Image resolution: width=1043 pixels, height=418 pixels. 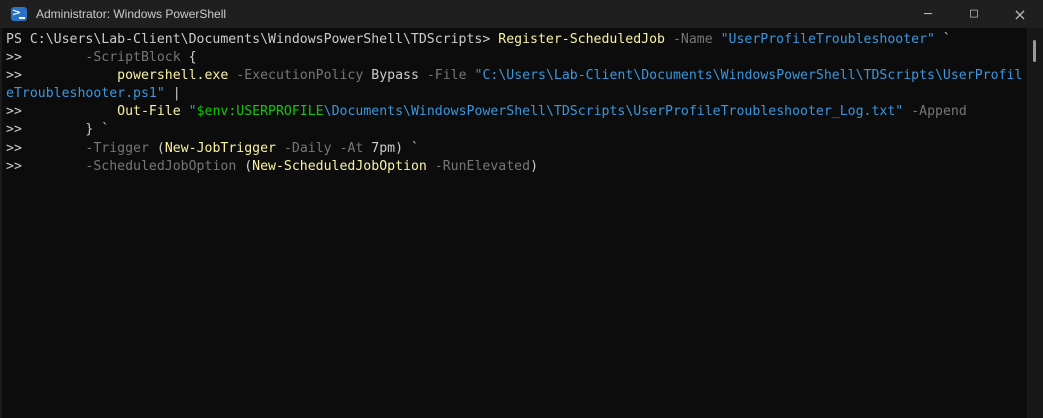 I want to click on powershell-icon: >, so click(x=19, y=14).